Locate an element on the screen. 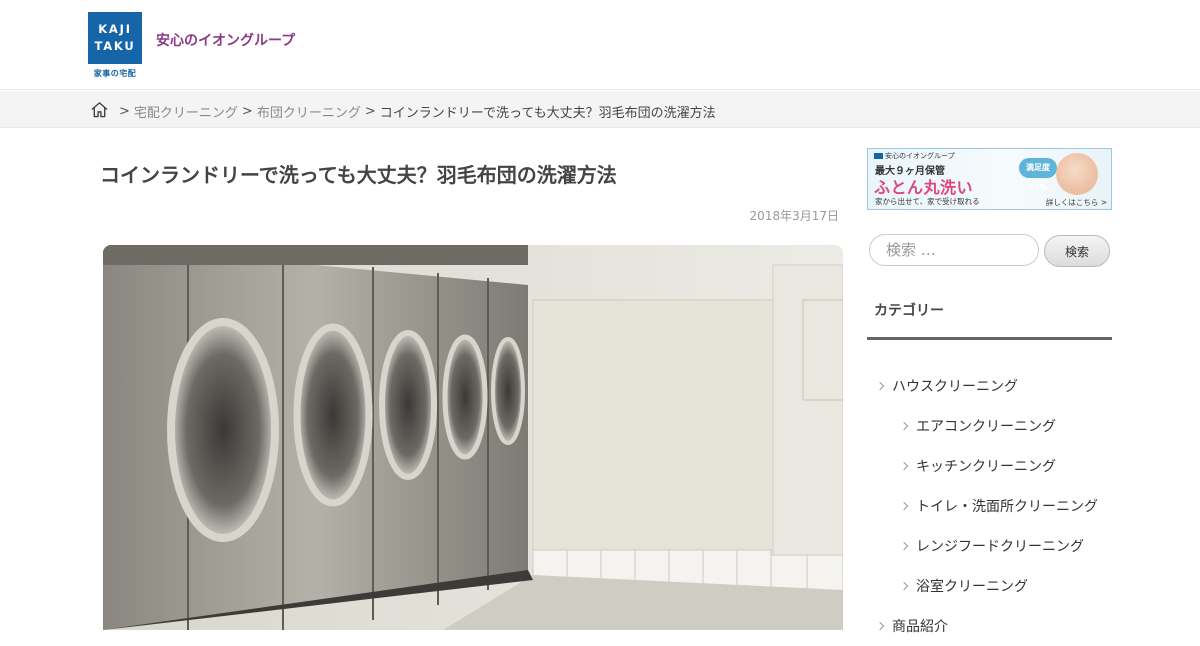 The width and height of the screenshot is (1200, 646). category-item-bathroom-cleaning: 浴室クリーニング is located at coordinates (989, 586).